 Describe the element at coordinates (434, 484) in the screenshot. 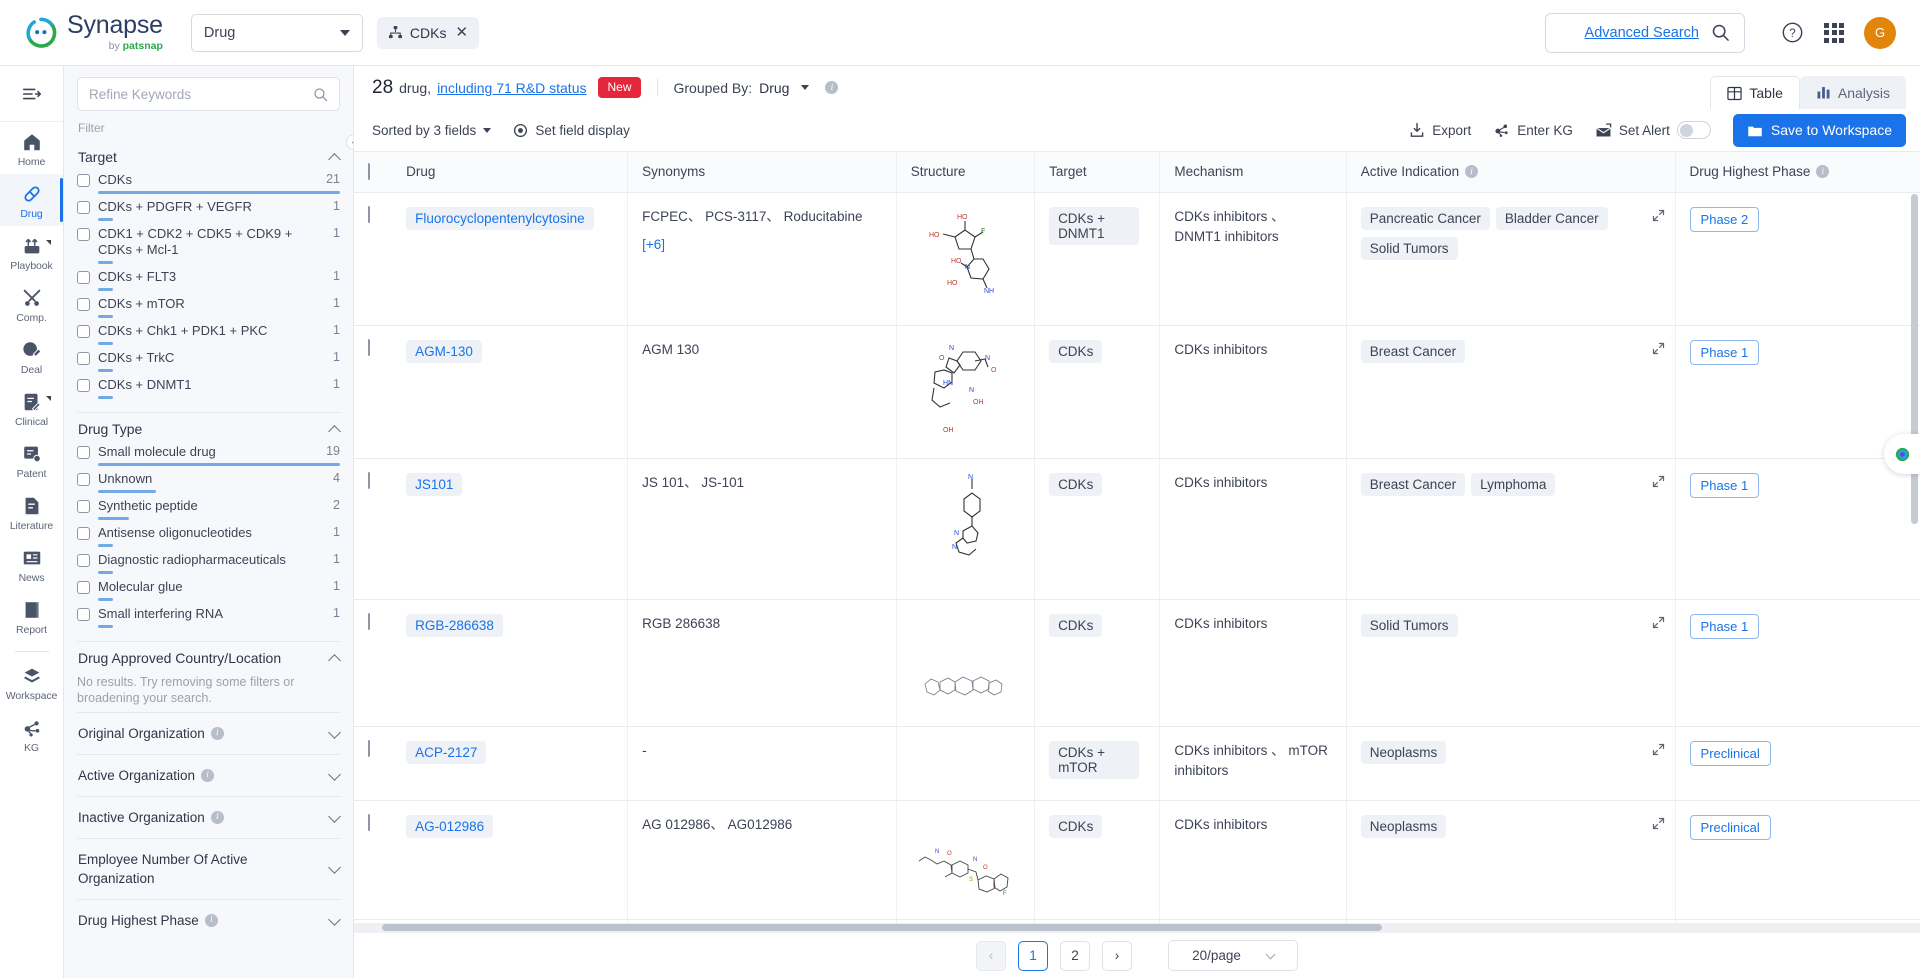

I see `drug-link: JS101` at that location.